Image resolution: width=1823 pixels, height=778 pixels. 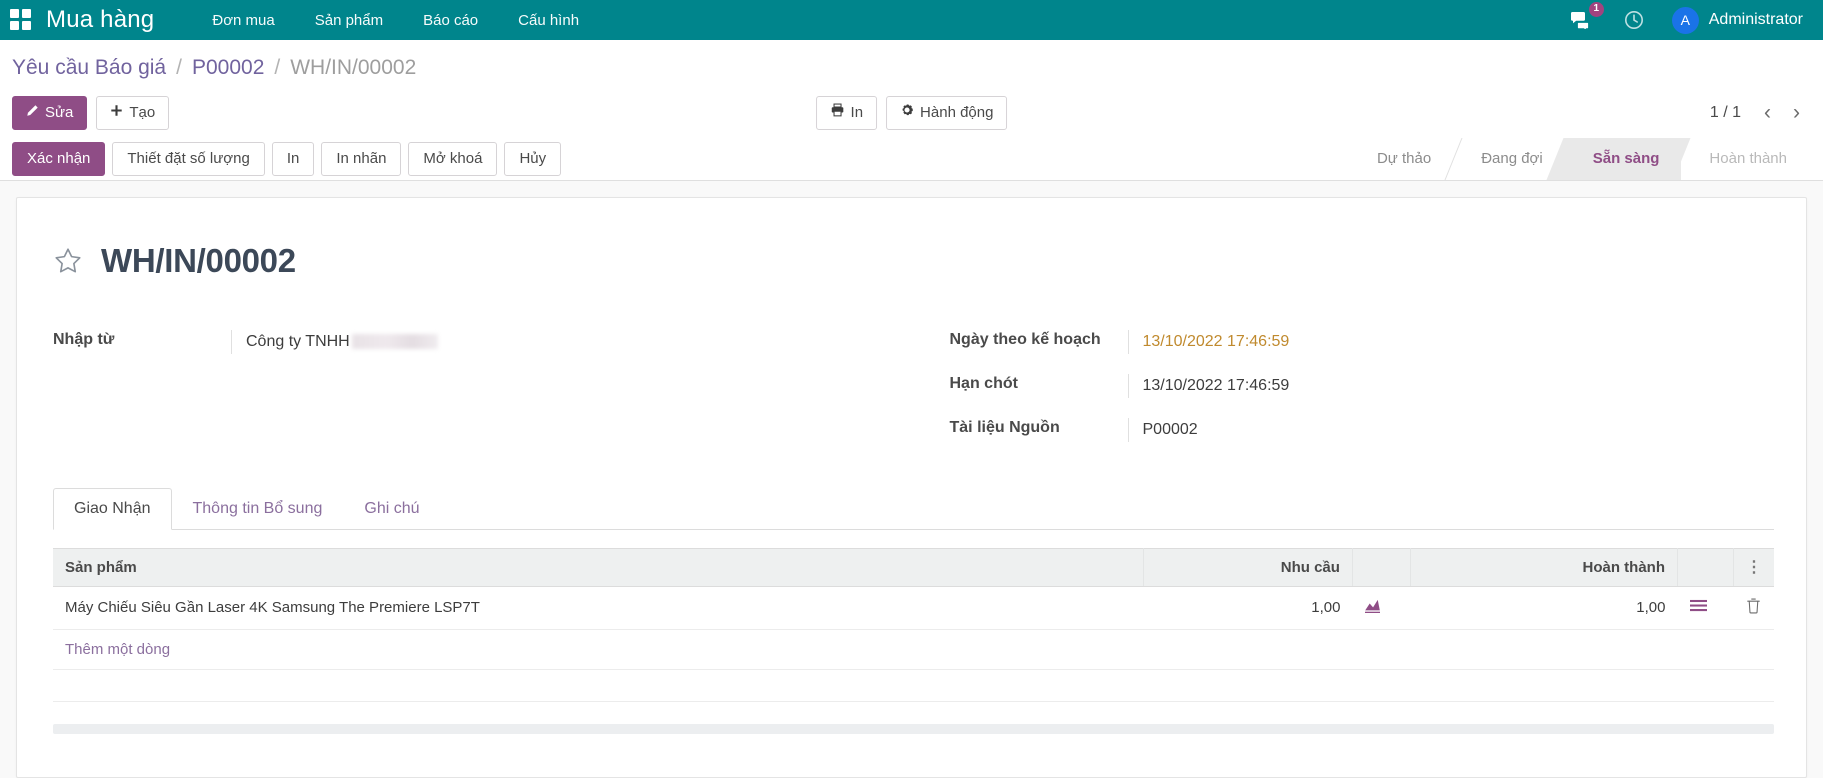 I want to click on chart-icon, so click(x=1372, y=606).